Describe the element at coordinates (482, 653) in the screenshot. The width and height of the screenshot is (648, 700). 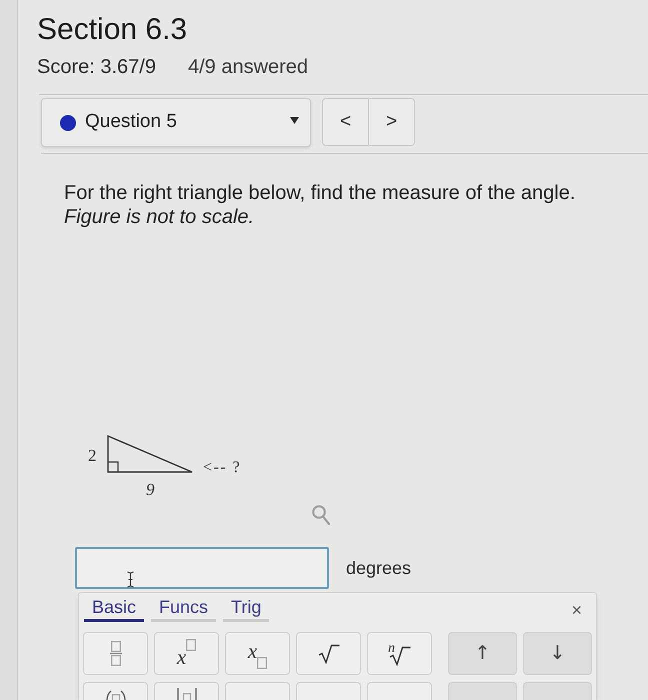
I see `arrow-key: ↑` at that location.